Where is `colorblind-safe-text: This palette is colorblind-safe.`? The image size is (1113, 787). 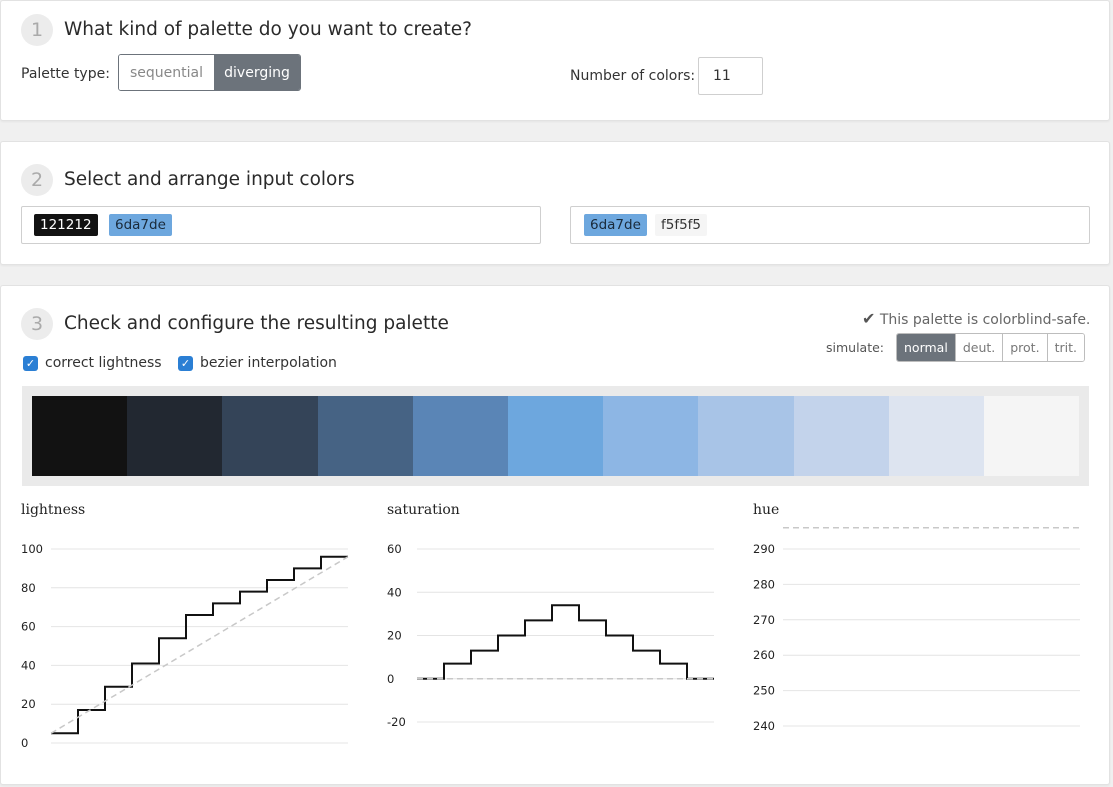
colorblind-safe-text: This palette is colorblind-safe. is located at coordinates (985, 320).